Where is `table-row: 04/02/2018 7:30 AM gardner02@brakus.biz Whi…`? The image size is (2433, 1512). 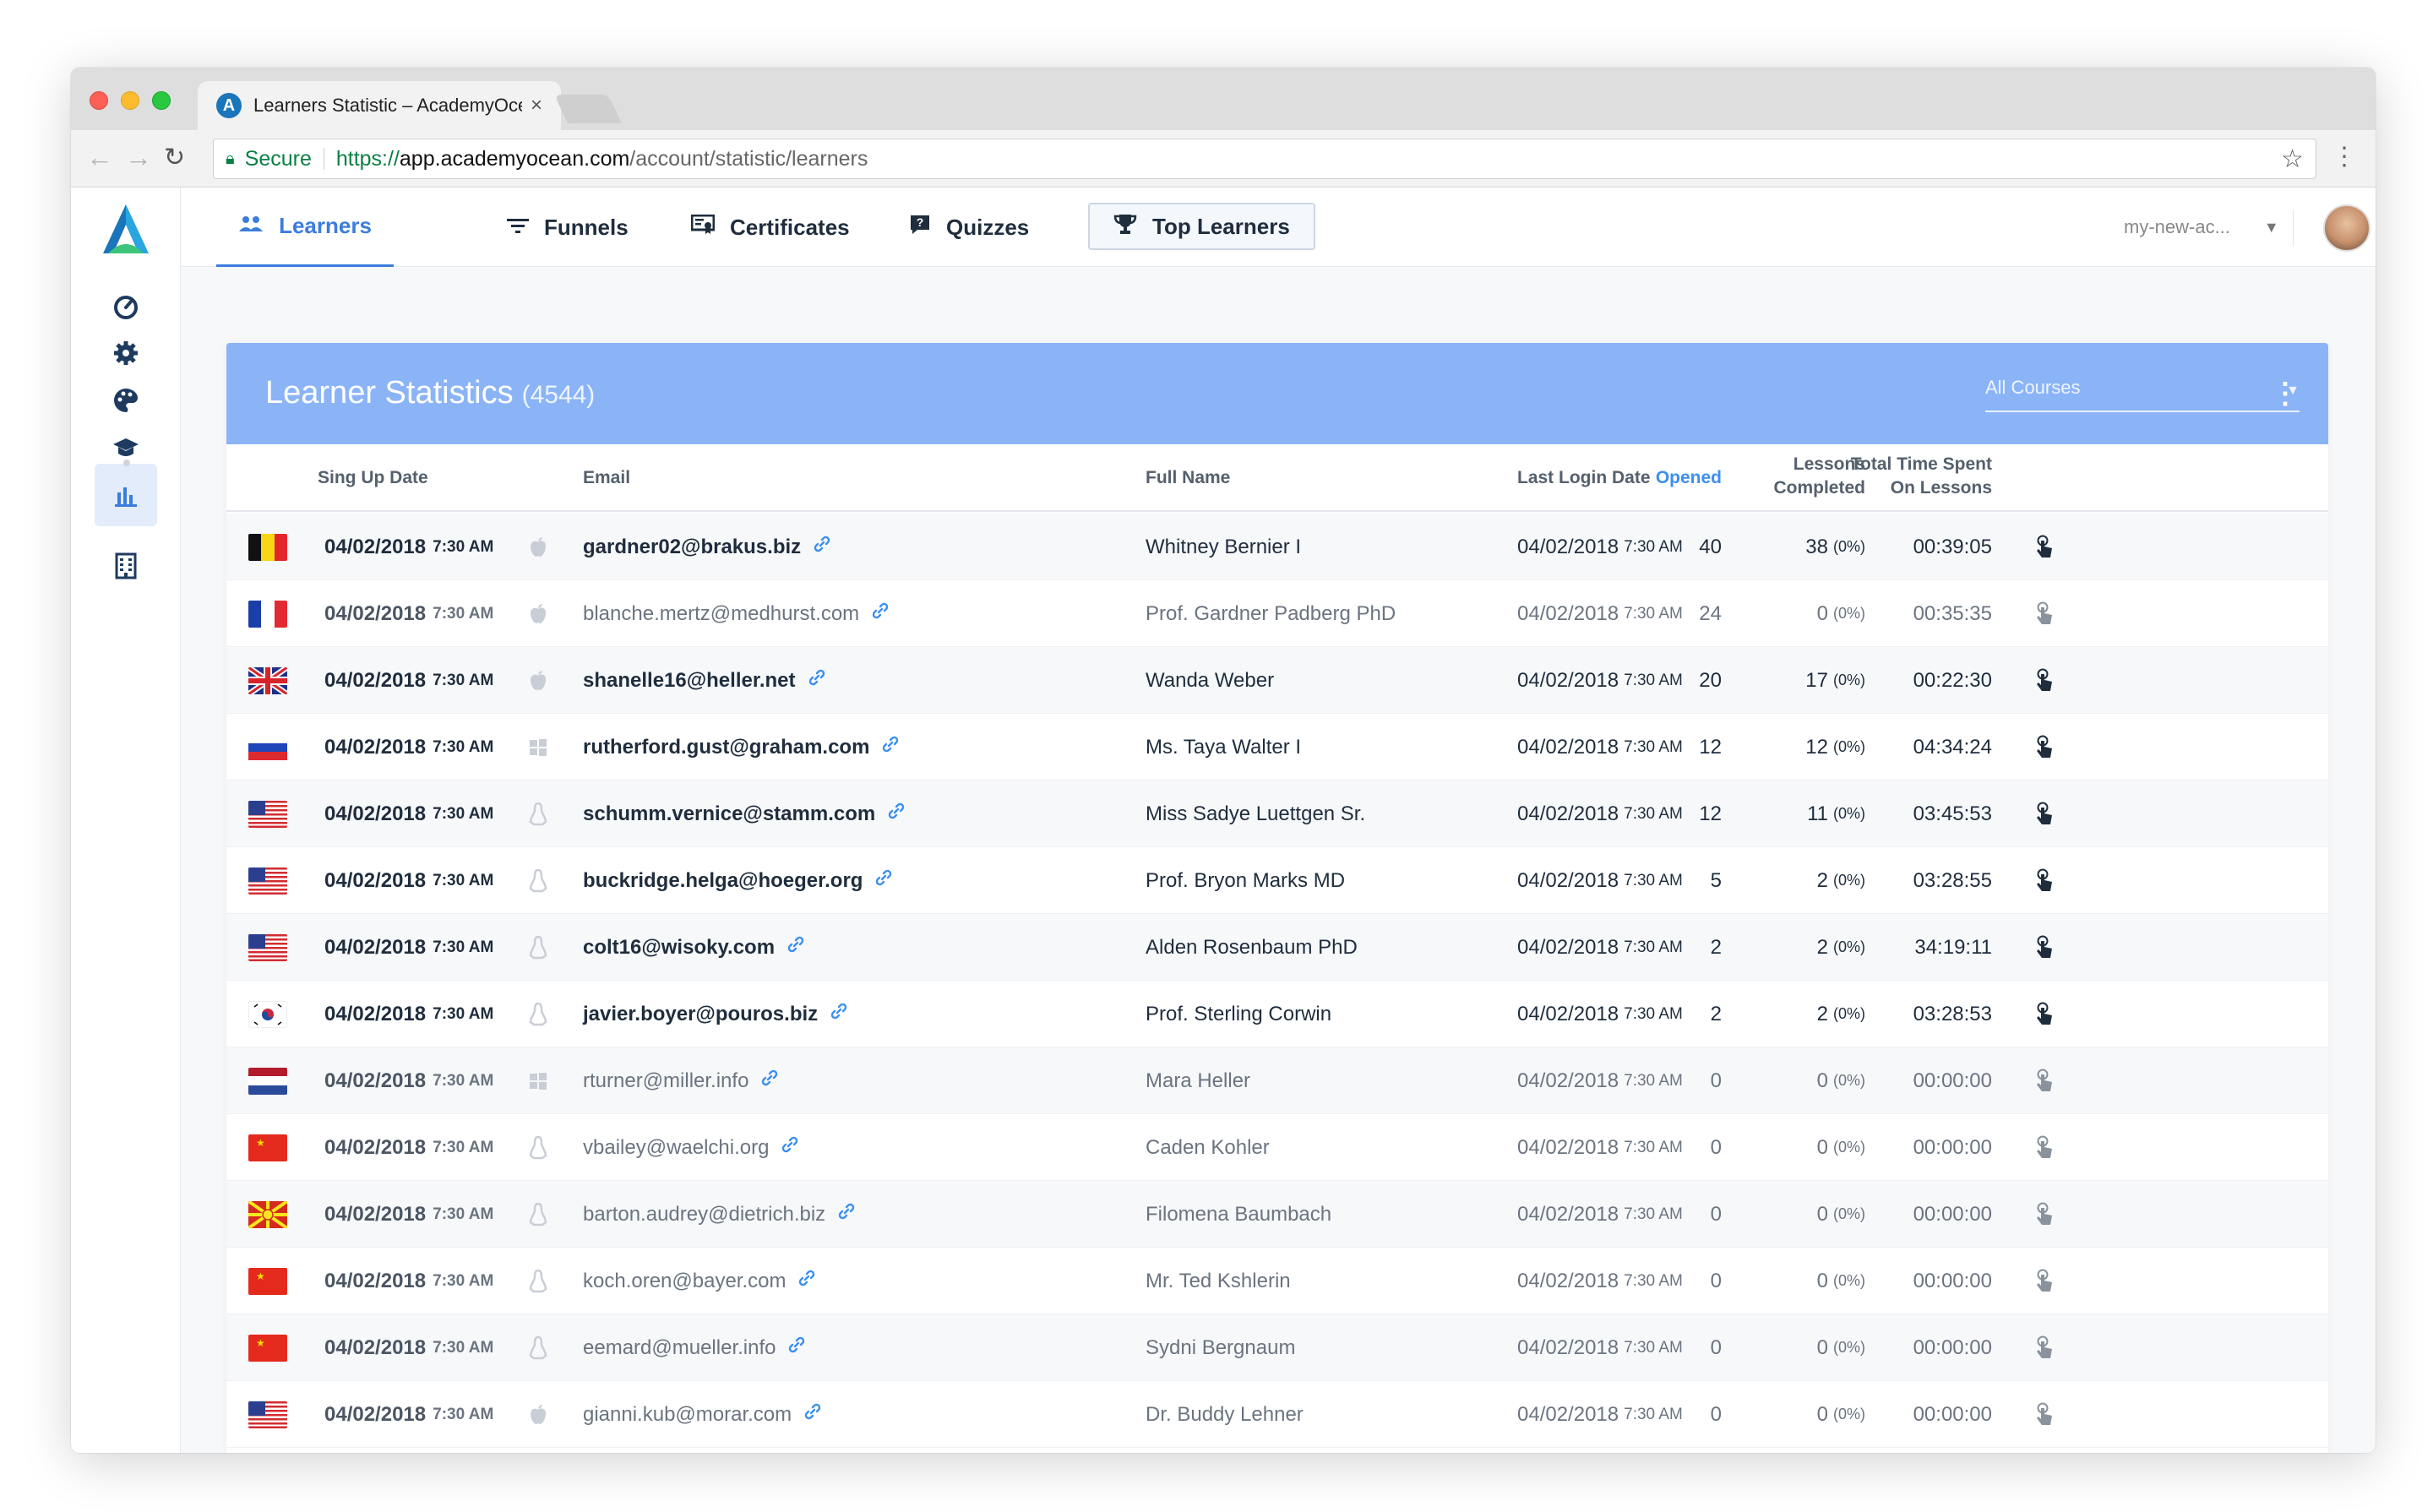
table-row: 04/02/2018 7:30 AM gardner02@brakus.biz Whi… is located at coordinates (1277, 547).